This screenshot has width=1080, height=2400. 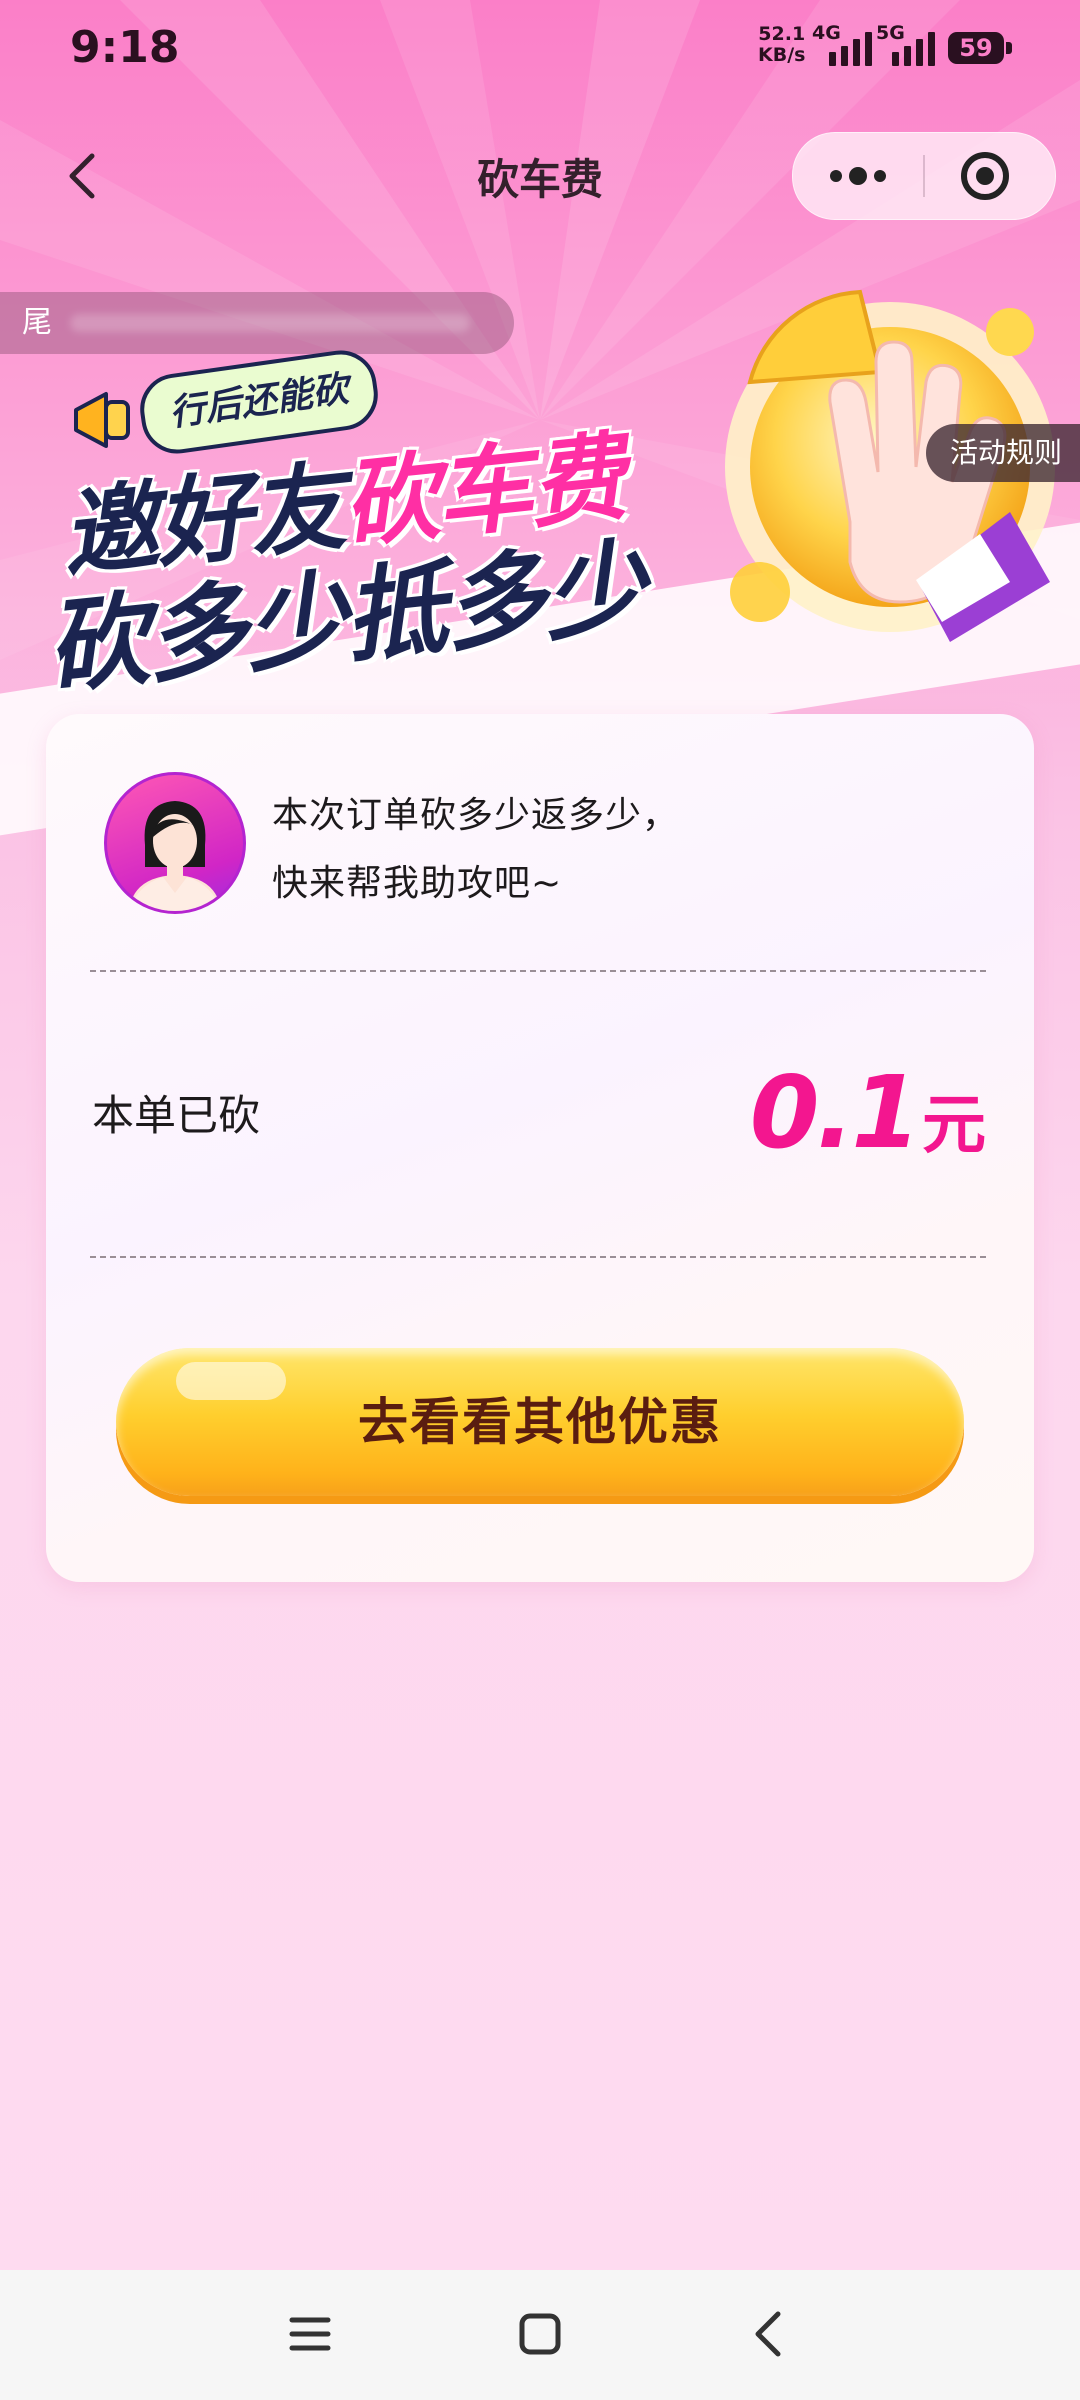 I want to click on system-home-button, so click(x=540, y=2334).